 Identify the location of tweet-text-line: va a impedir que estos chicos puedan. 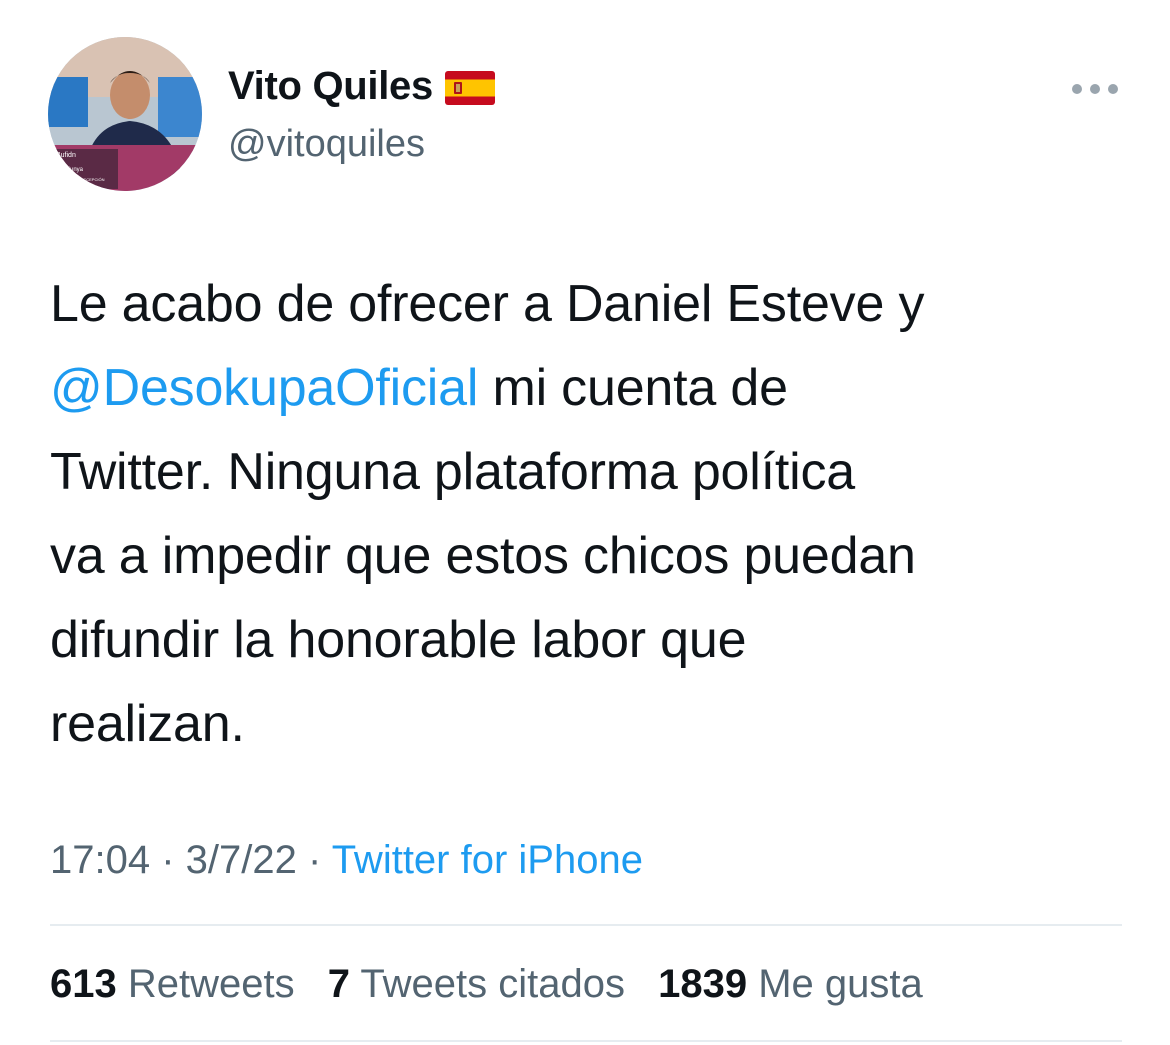
(590, 556).